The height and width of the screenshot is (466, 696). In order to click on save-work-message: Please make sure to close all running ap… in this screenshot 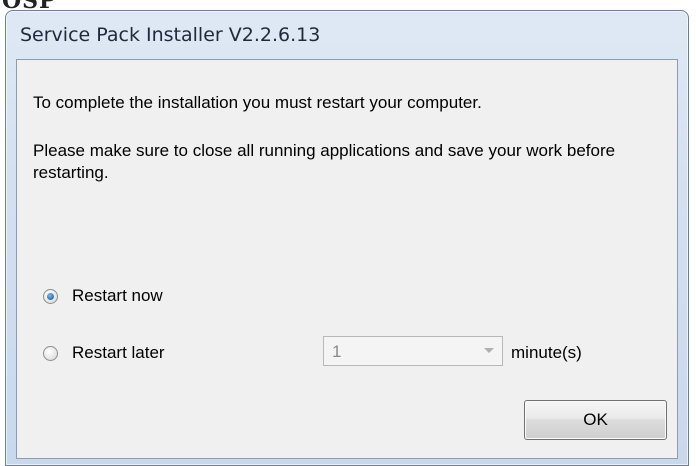, I will do `click(324, 161)`.